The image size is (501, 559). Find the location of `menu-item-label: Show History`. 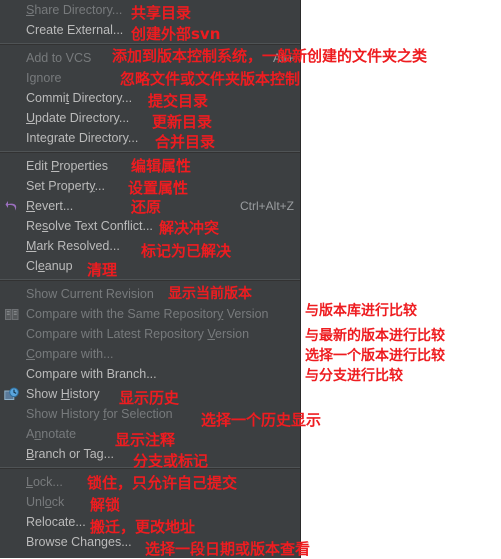

menu-item-label: Show History is located at coordinates (63, 394).